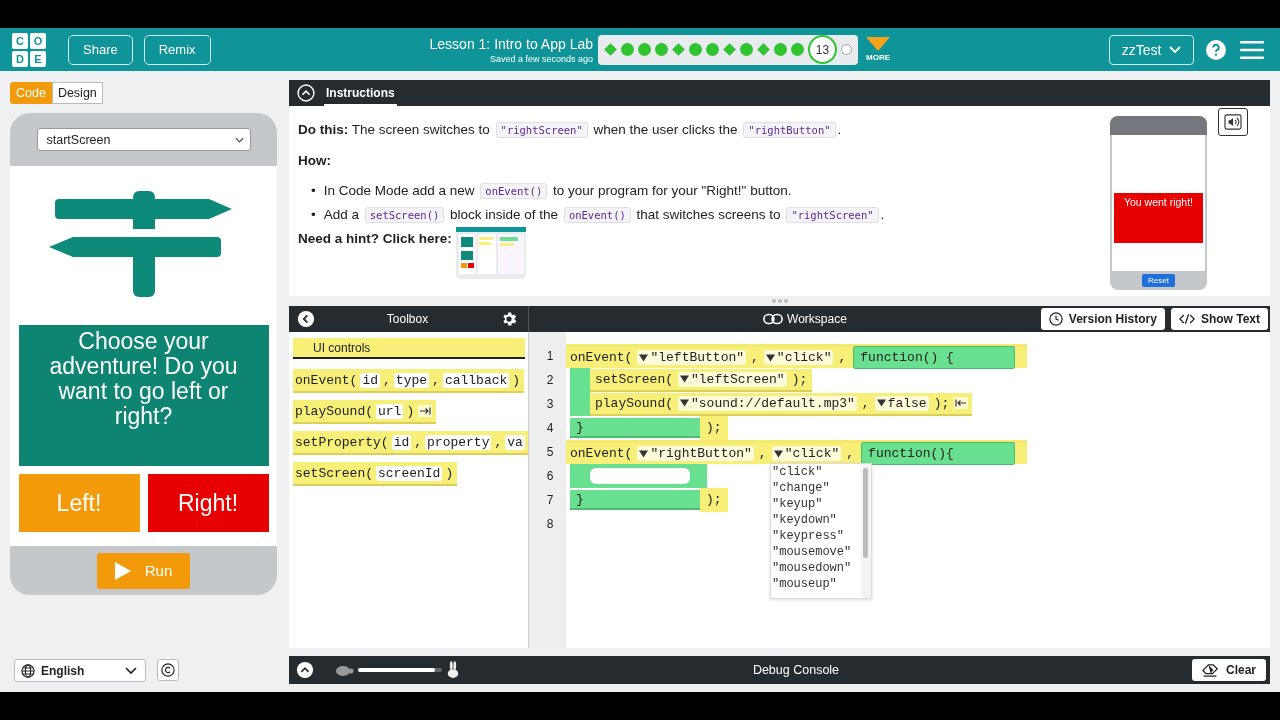 The height and width of the screenshot is (720, 1280). I want to click on toolbox-block: onEvent( id , type , callback ), so click(409, 381).